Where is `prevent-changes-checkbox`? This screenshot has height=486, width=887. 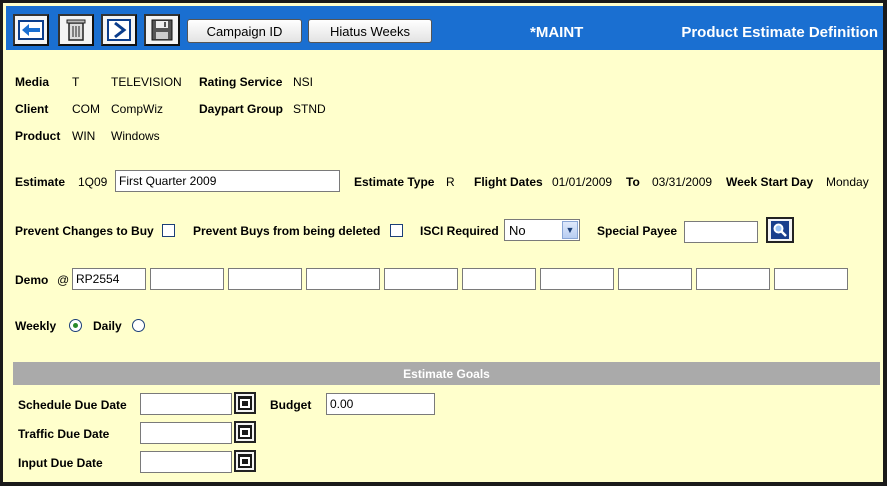 prevent-changes-checkbox is located at coordinates (168, 230).